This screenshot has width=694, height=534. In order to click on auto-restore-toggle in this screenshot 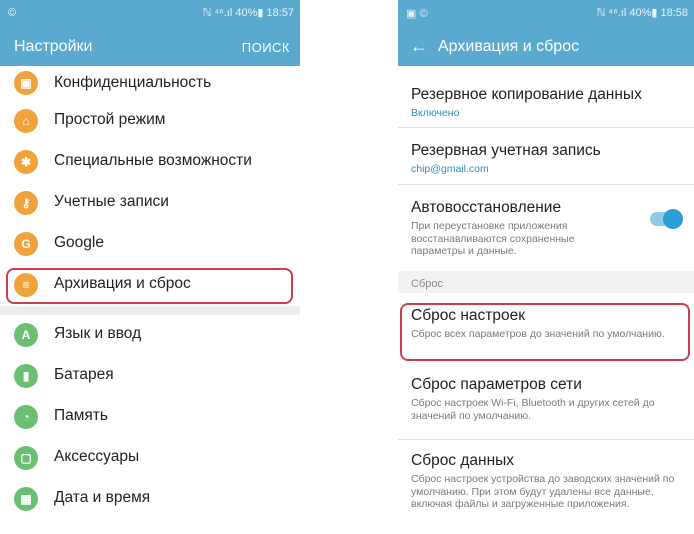, I will do `click(666, 219)`.